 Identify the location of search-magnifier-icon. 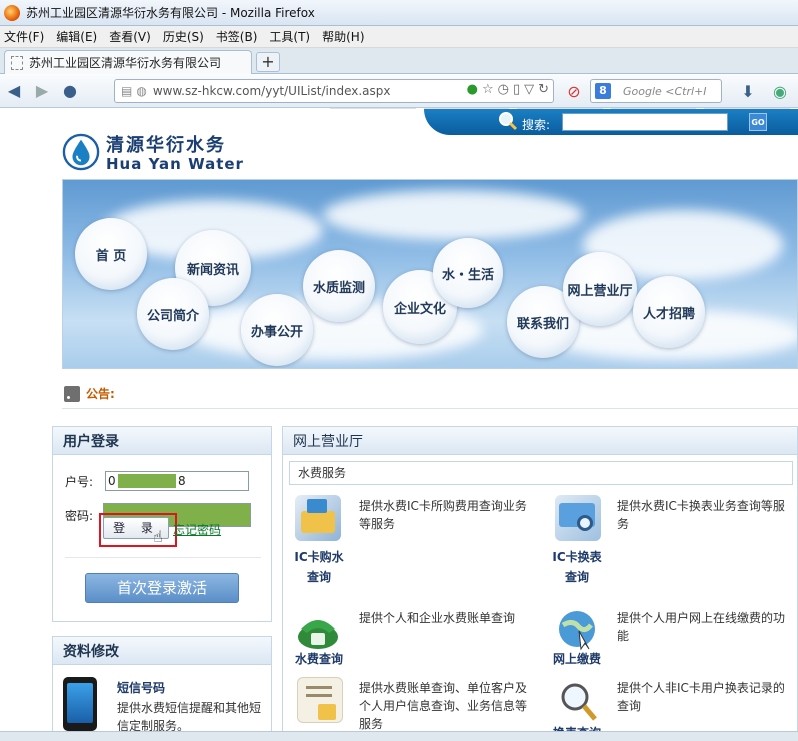
(508, 121).